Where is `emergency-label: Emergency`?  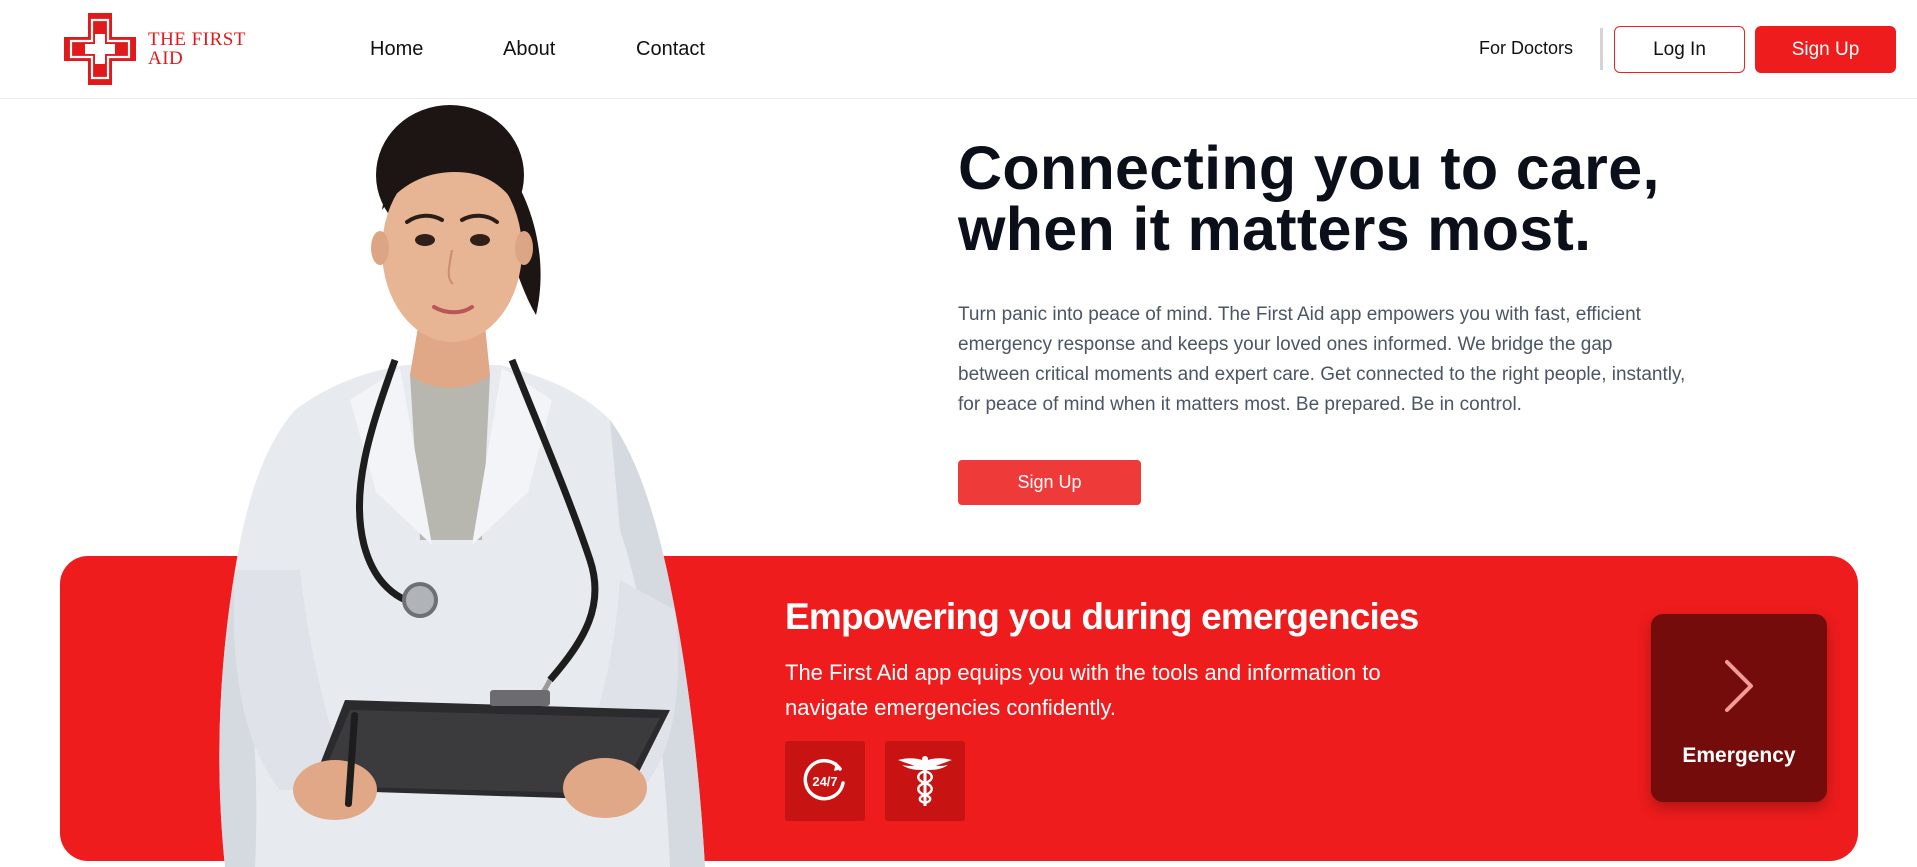 emergency-label: Emergency is located at coordinates (1739, 755).